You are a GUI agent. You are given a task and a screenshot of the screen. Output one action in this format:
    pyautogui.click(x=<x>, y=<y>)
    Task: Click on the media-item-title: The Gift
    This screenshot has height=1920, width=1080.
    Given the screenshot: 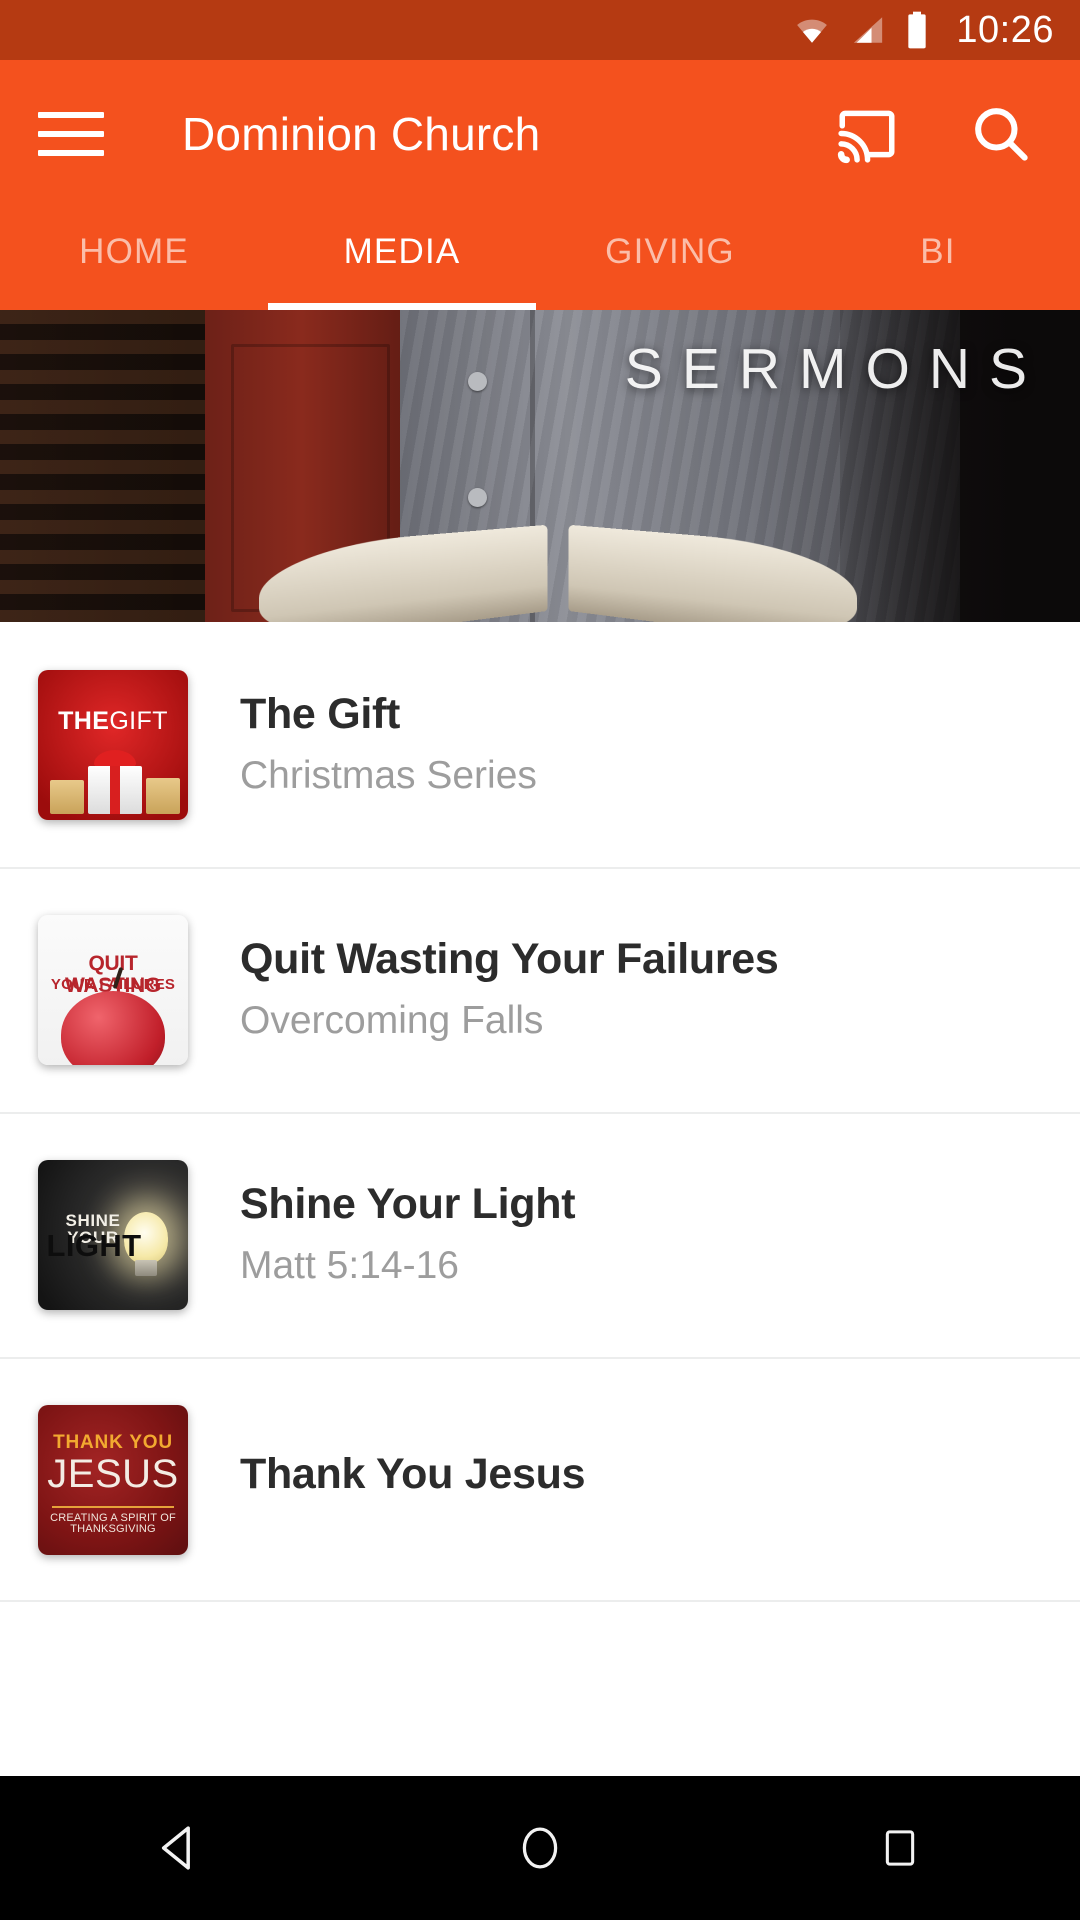 What is the action you would take?
    pyautogui.click(x=320, y=714)
    